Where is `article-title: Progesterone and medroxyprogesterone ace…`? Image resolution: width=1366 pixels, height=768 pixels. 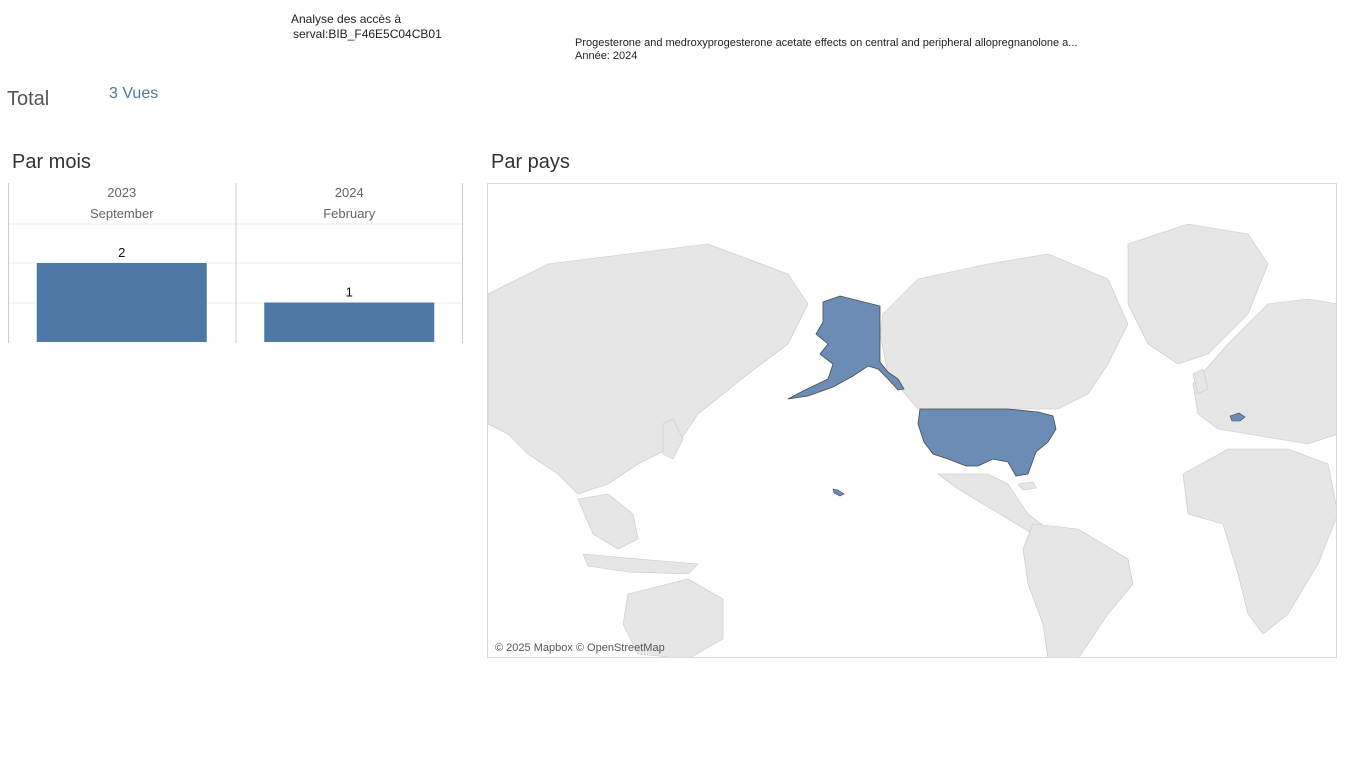 article-title: Progesterone and medroxyprogesterone ace… is located at coordinates (826, 43).